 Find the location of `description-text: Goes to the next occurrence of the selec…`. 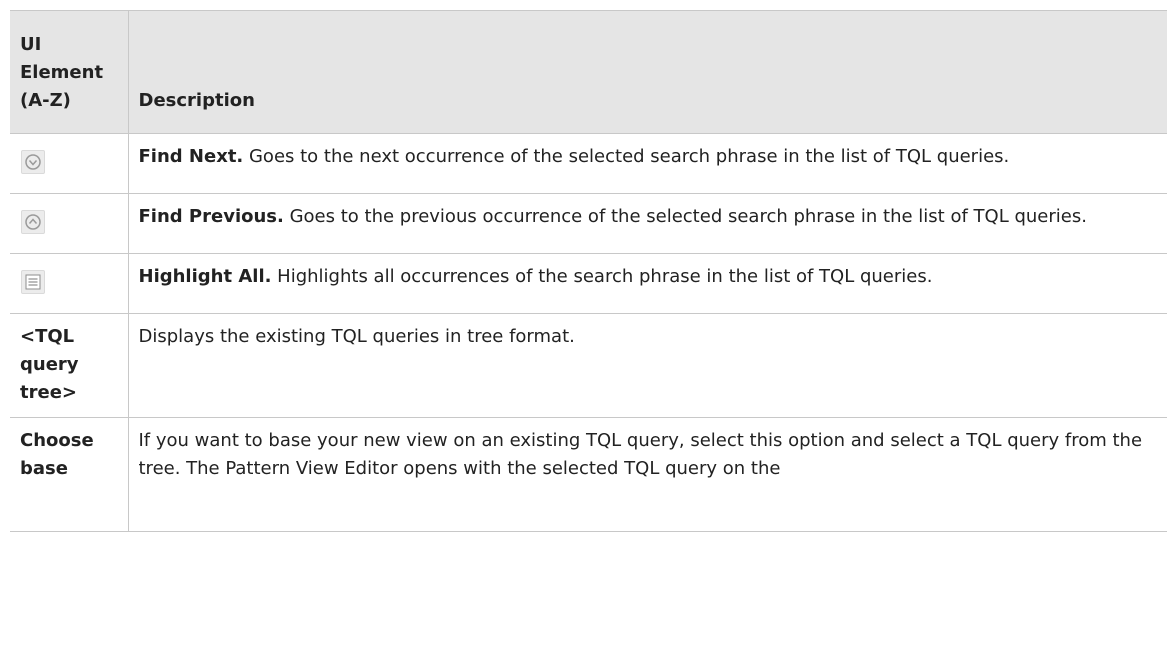

description-text: Goes to the next occurrence of the selec… is located at coordinates (626, 156).